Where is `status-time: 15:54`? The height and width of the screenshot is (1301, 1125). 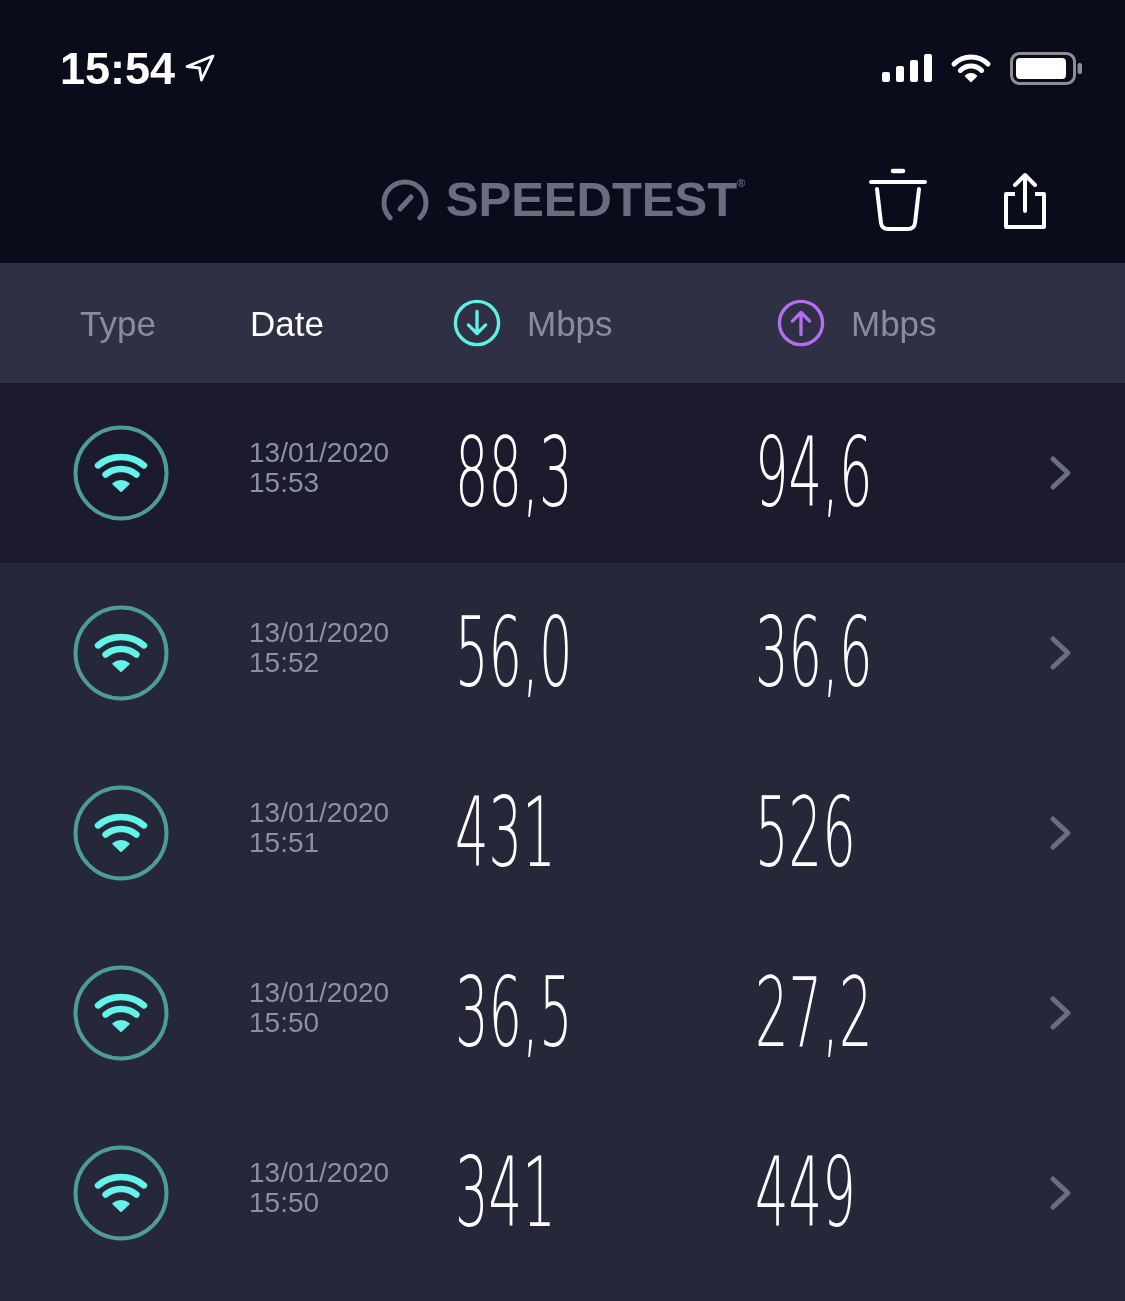 status-time: 15:54 is located at coordinates (118, 68).